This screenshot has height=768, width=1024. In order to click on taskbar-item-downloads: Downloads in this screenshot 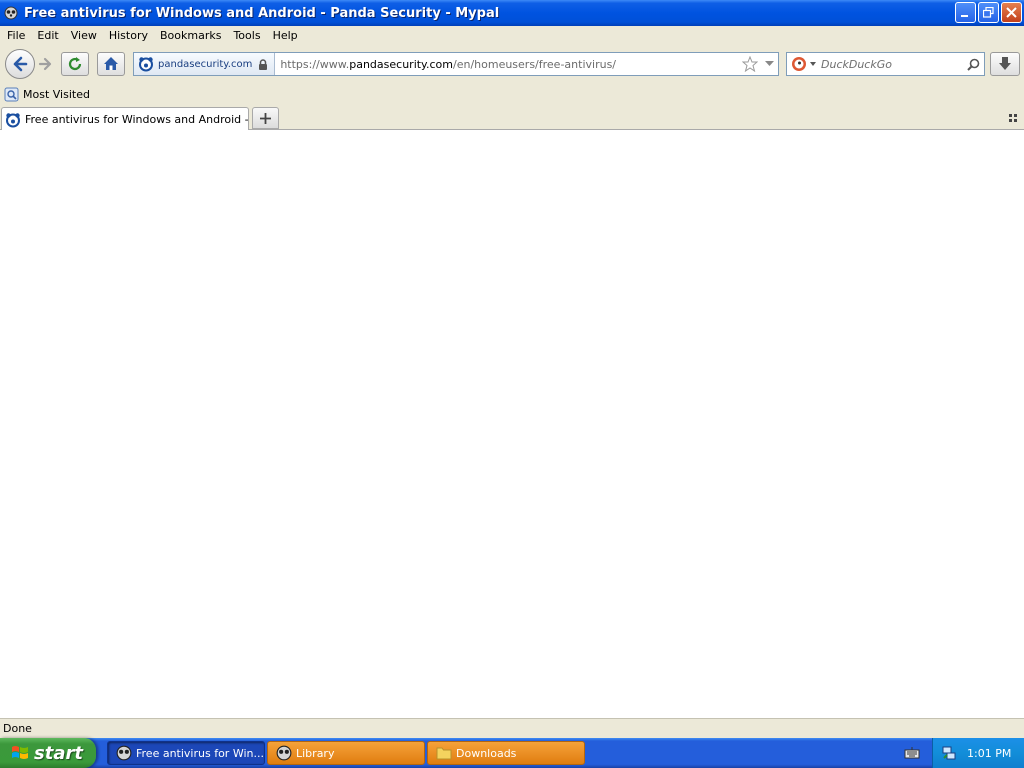, I will do `click(506, 753)`.